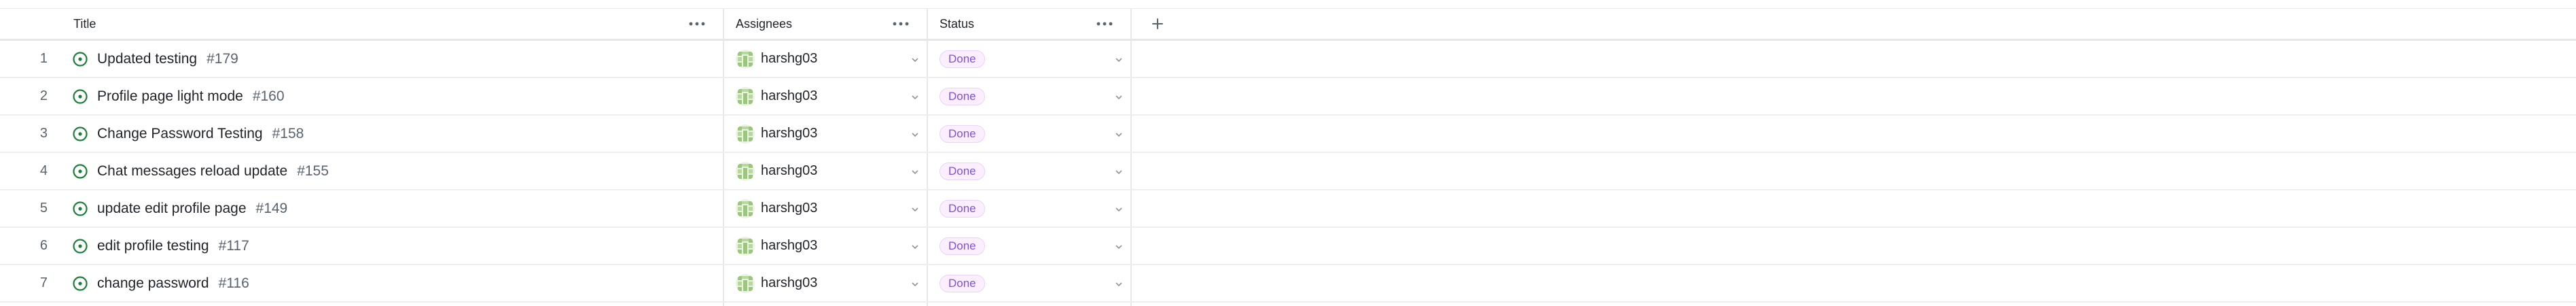 The height and width of the screenshot is (306, 2576). Describe the element at coordinates (1288, 60) in the screenshot. I see `table-row: 1 Updated testing #179 harshg03 Done` at that location.